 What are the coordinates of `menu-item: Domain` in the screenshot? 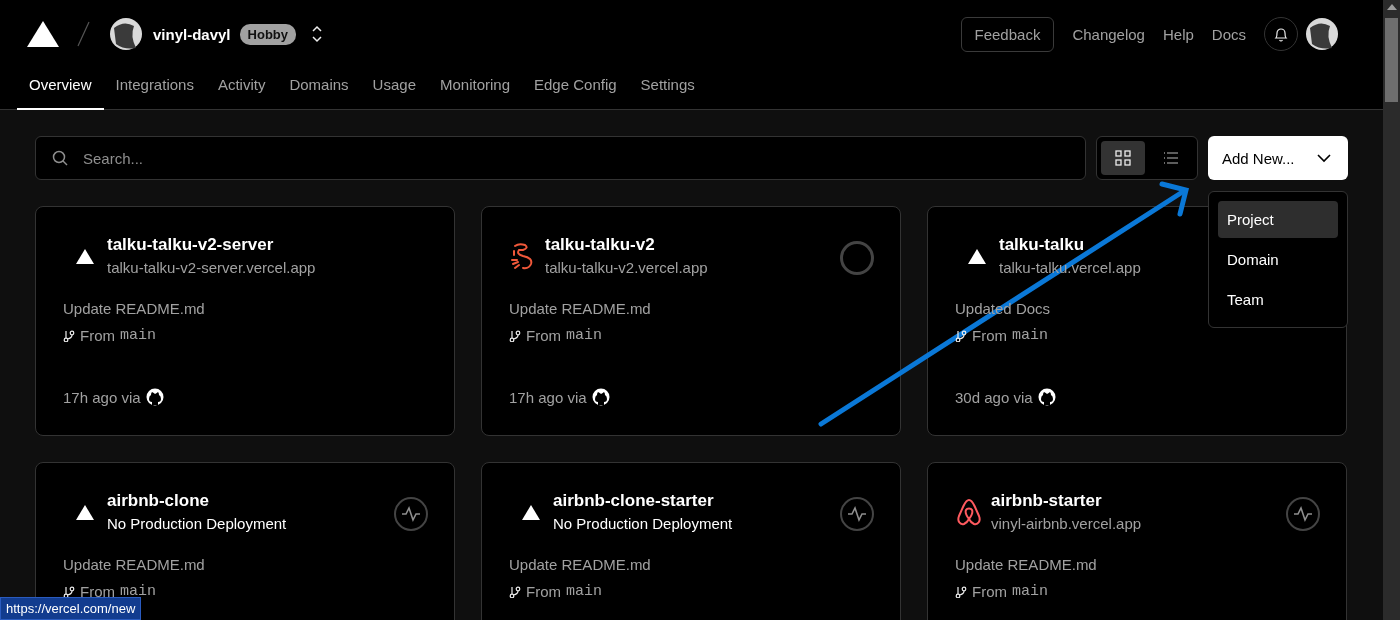 It's located at (1278, 259).